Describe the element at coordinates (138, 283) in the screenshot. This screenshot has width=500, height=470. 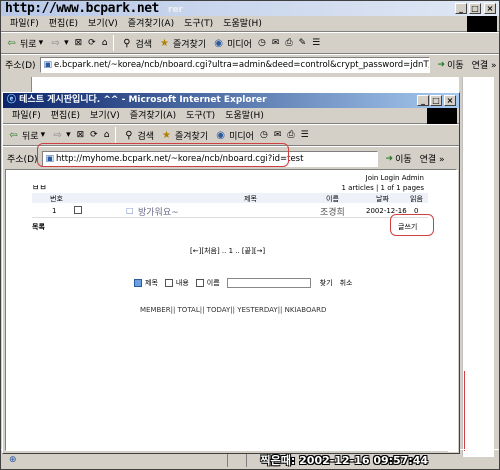
I see `search-title-checkbox` at that location.